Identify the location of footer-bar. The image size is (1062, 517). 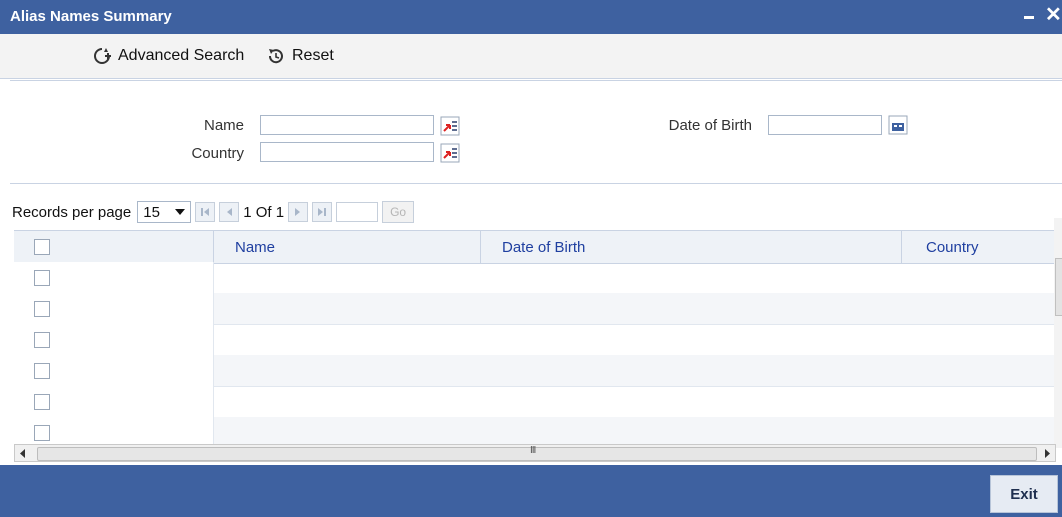
(531, 491).